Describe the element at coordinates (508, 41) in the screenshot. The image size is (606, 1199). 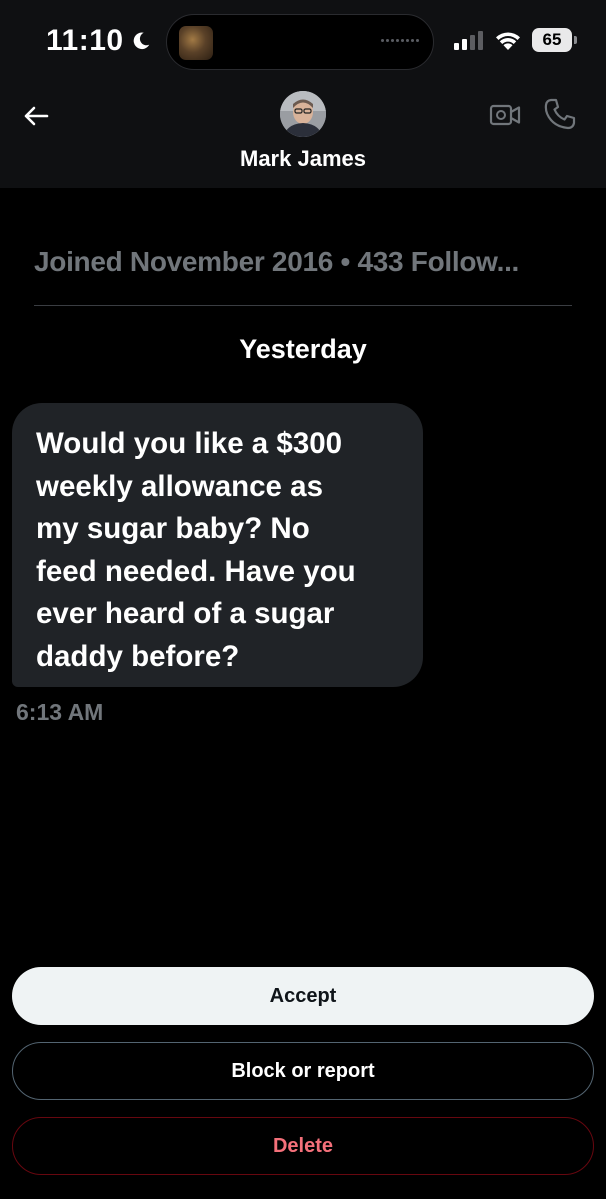
I see `wifi-icon` at that location.